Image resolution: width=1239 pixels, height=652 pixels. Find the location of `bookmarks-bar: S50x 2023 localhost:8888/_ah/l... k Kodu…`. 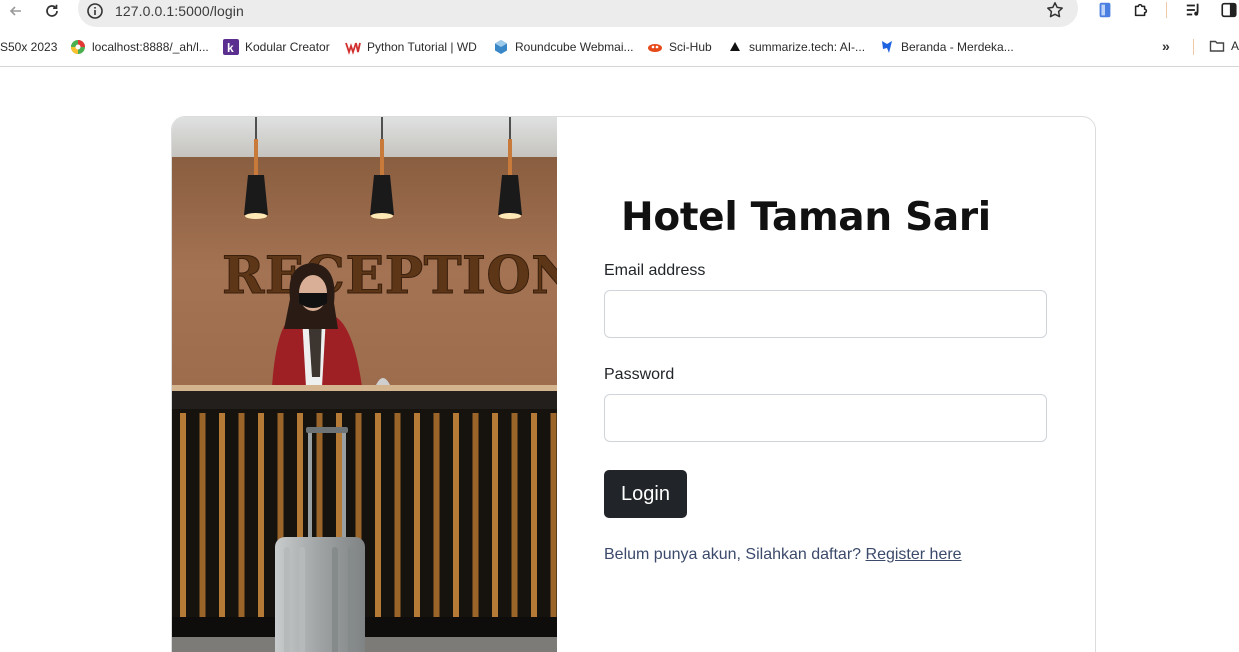

bookmarks-bar: S50x 2023 localhost:8888/_ah/l... k Kodu… is located at coordinates (619, 47).